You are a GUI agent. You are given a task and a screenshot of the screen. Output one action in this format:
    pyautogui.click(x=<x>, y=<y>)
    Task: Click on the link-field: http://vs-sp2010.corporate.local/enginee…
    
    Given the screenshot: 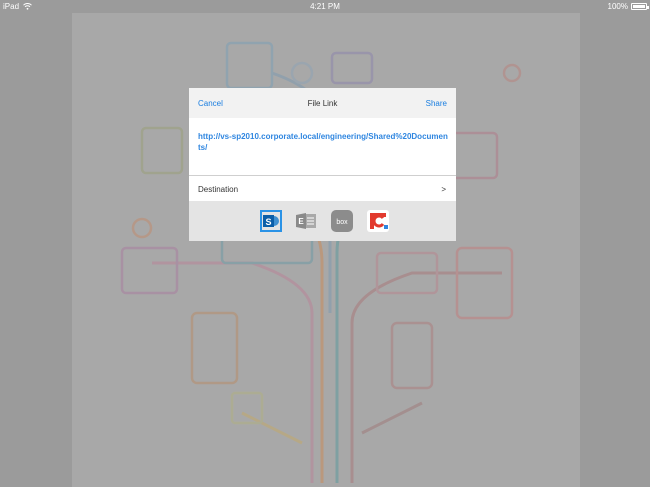 What is the action you would take?
    pyautogui.click(x=322, y=147)
    